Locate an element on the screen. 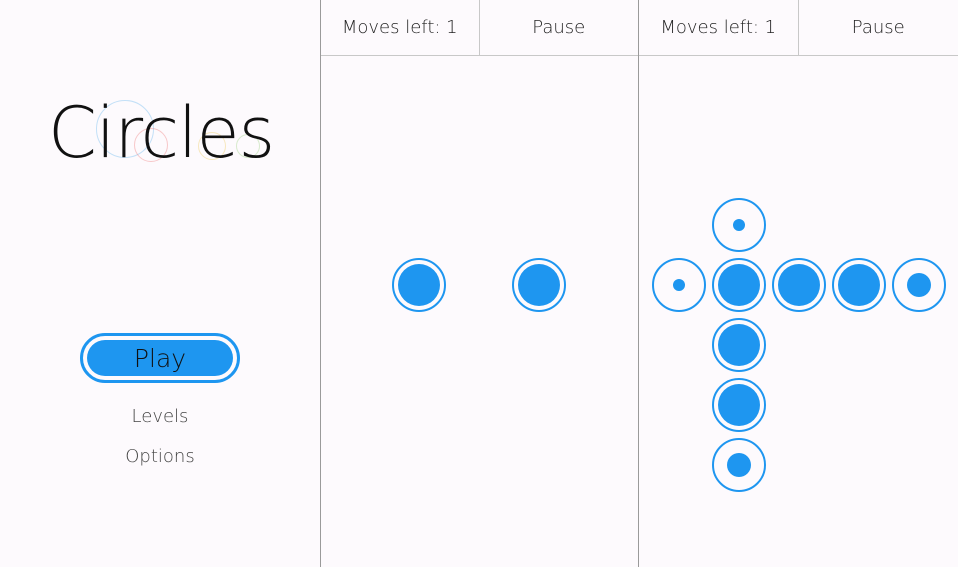  play-button: Play is located at coordinates (160, 358).